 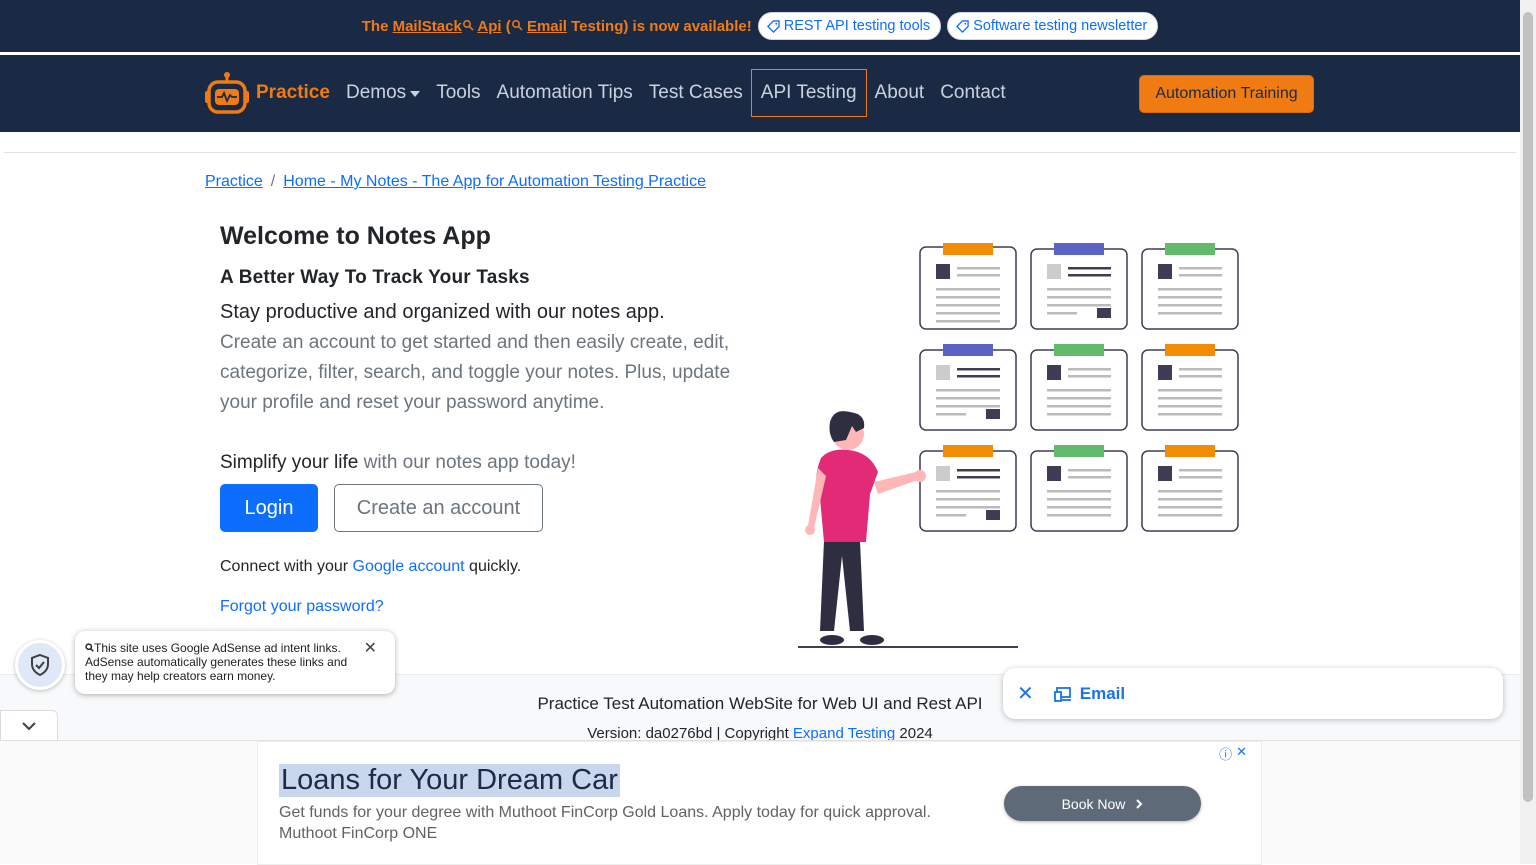 I want to click on brand-name: Practice, so click(x=293, y=92).